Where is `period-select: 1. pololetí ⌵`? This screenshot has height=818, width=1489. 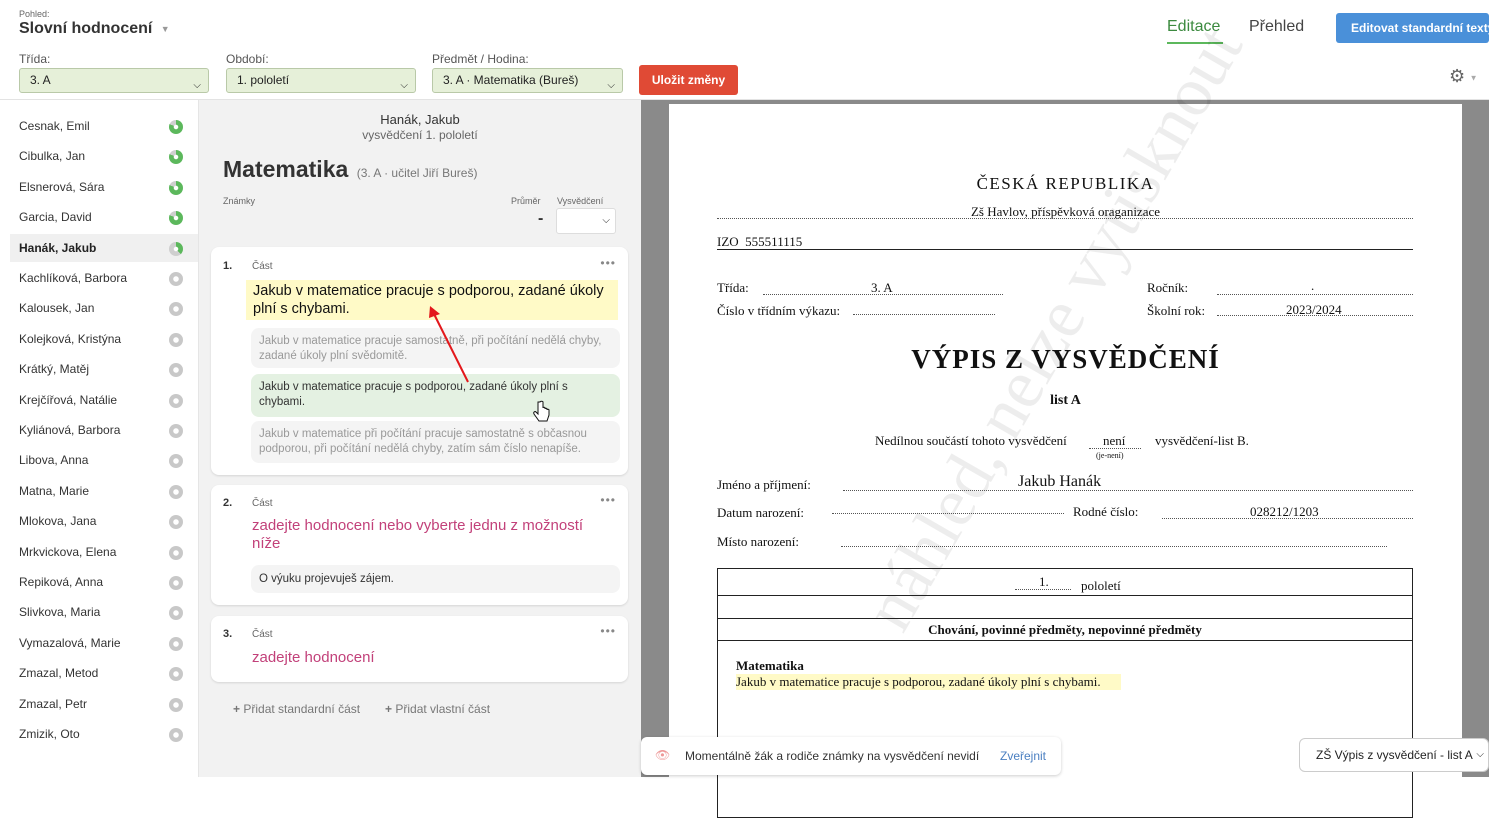 period-select: 1. pololetí ⌵ is located at coordinates (321, 80).